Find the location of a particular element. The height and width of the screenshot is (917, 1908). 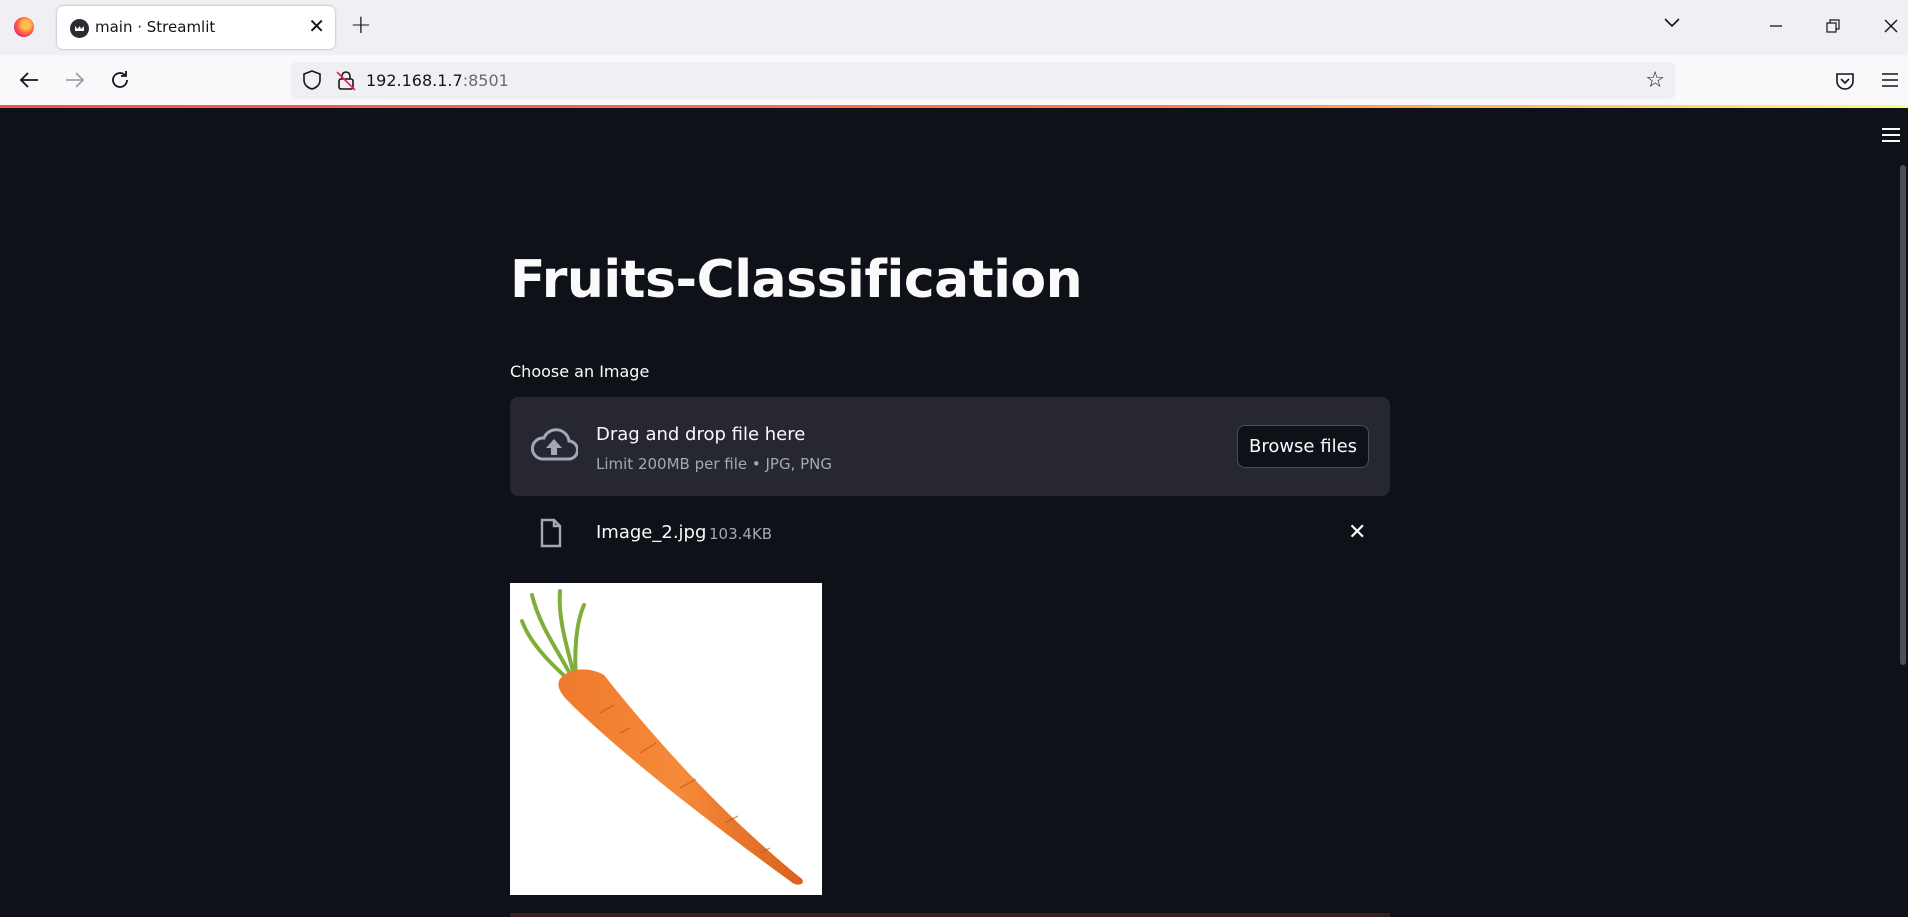

next-element-edge is located at coordinates (950, 915).